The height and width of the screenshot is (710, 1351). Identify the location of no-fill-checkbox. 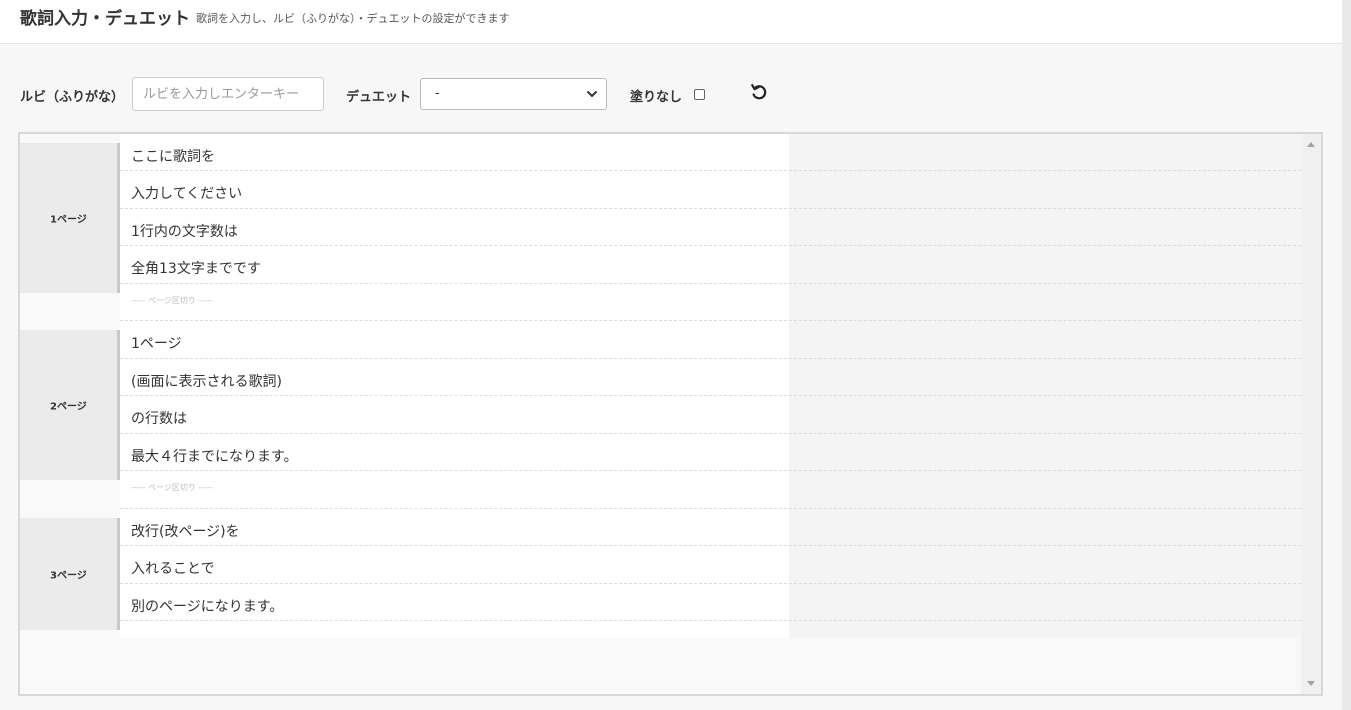
(699, 94).